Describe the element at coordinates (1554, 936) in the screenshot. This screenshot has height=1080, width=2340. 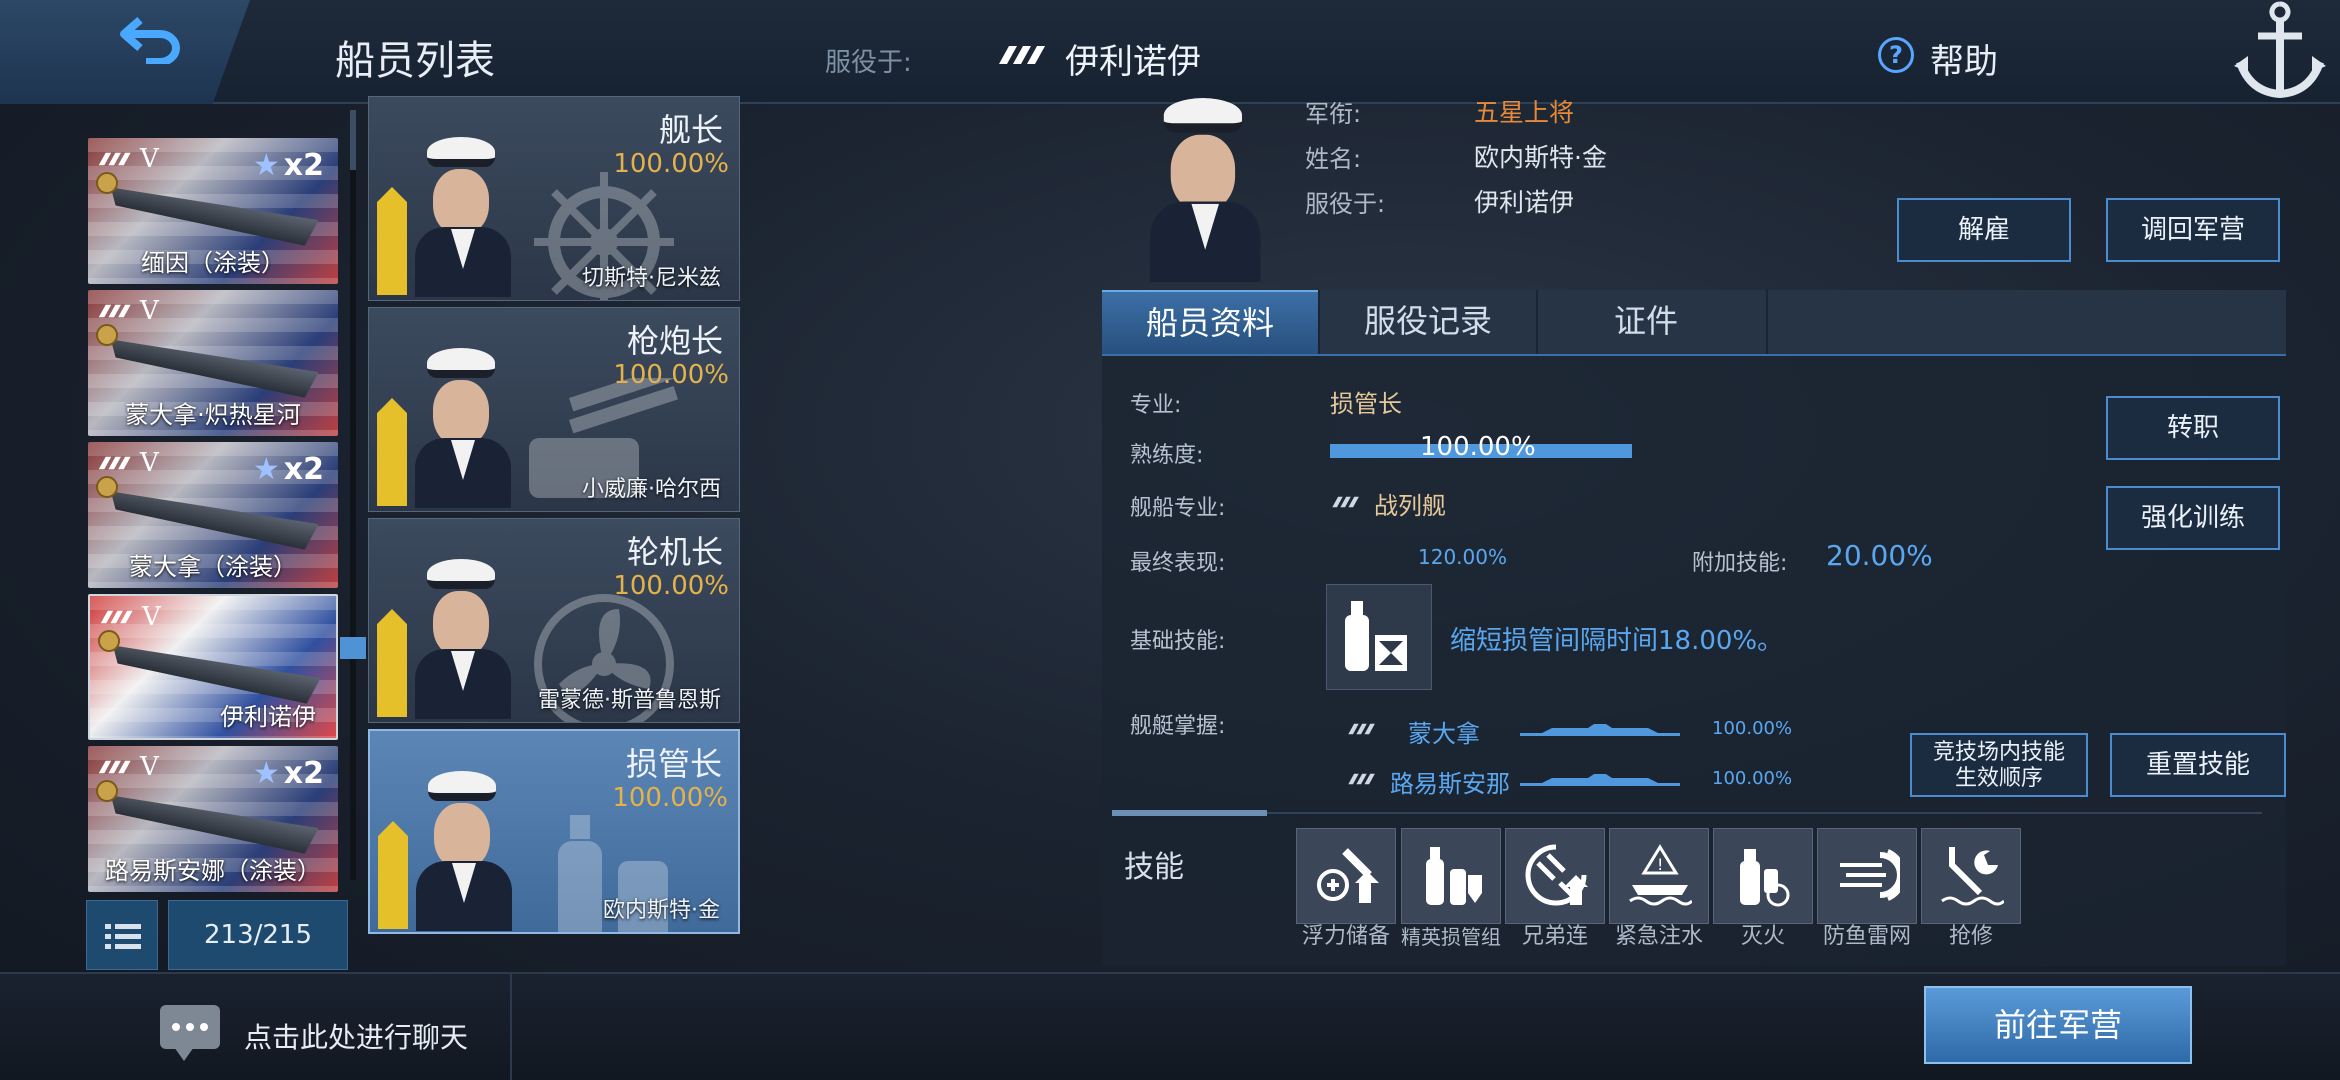
I see `skill-name: 兄弟连` at that location.